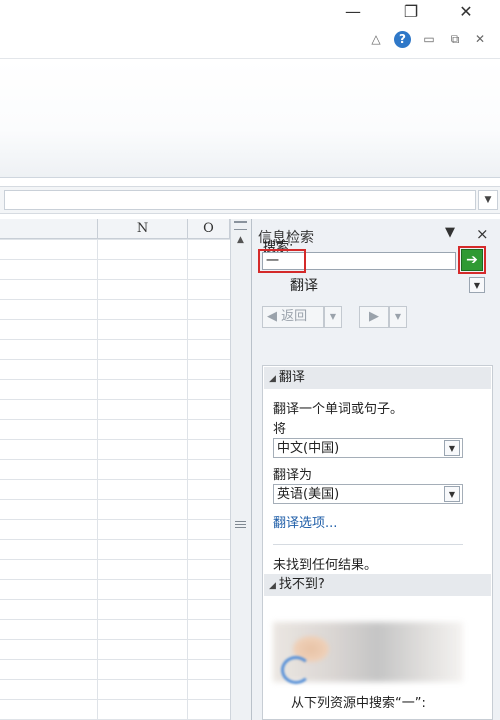 This screenshot has height=720, width=500. I want to click on formula-input, so click(240, 200).